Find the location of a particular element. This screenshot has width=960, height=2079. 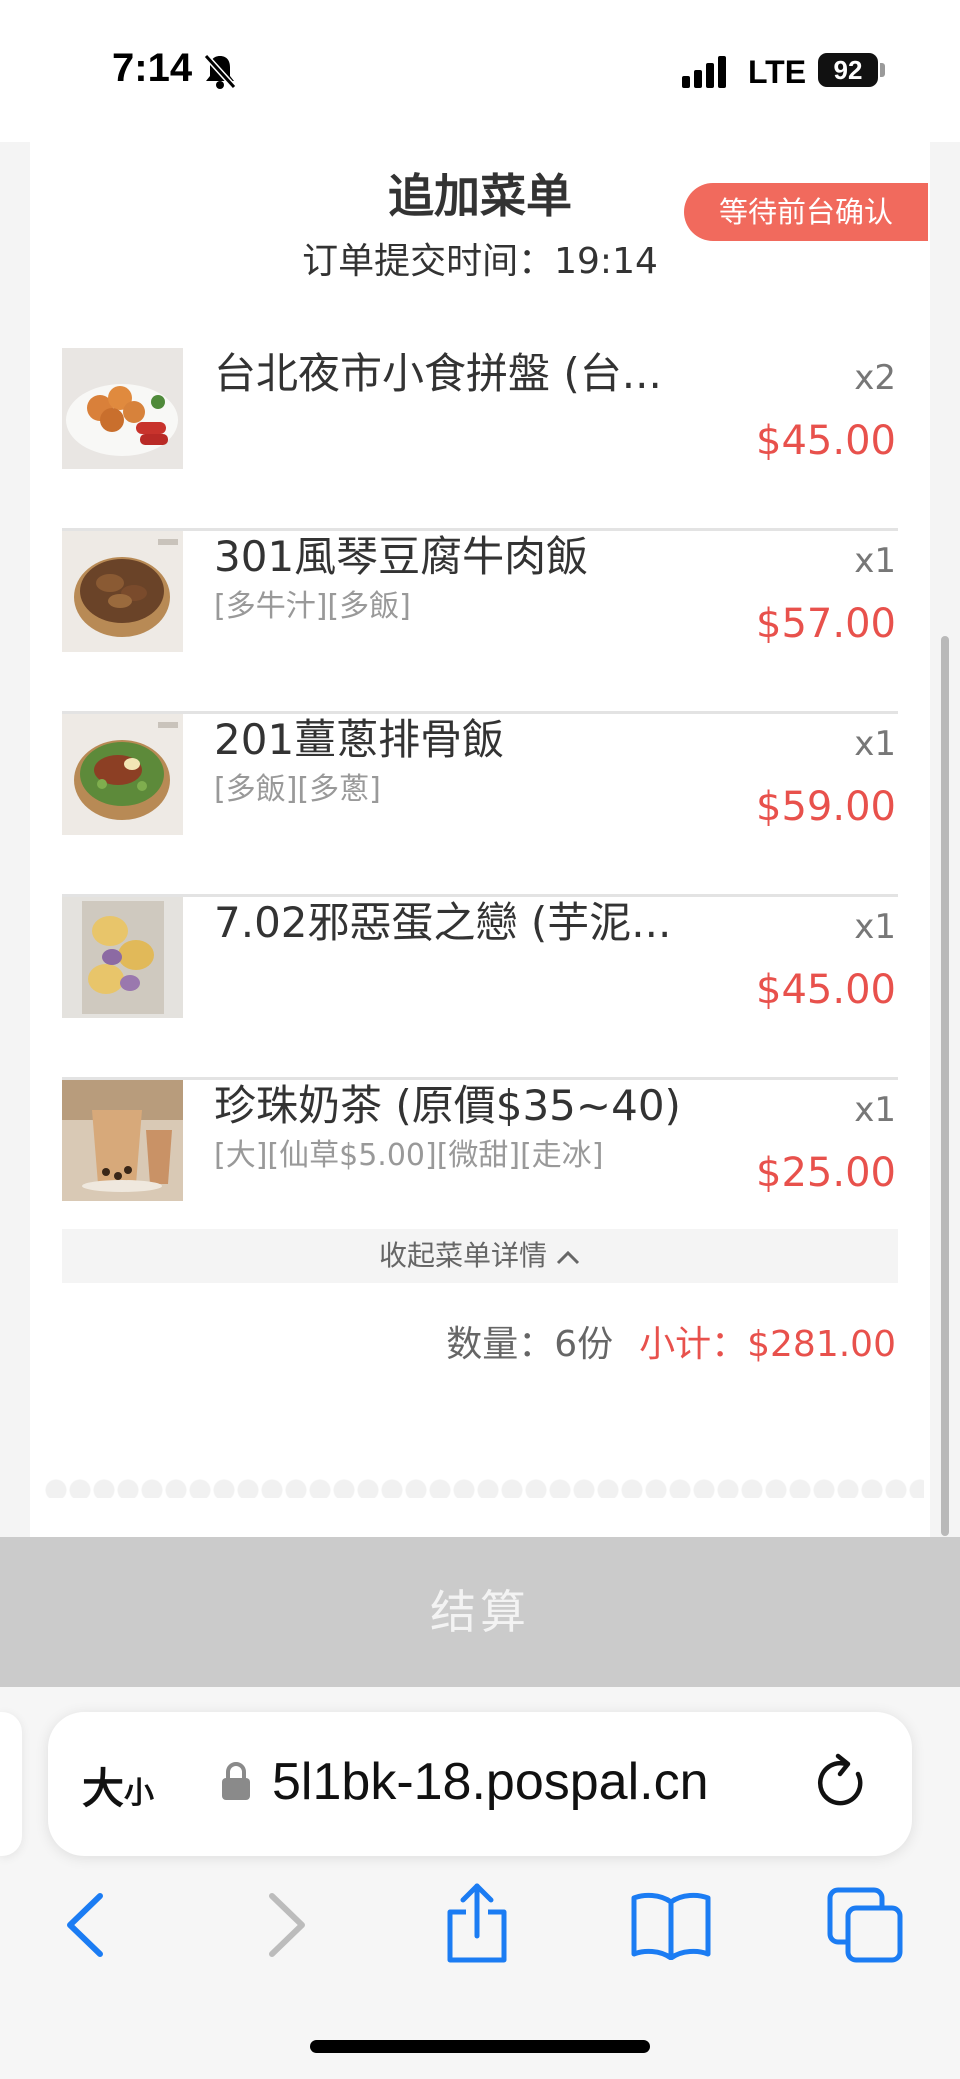

item-name: 珍珠奶茶 (原價$35~40) is located at coordinates (447, 1105).